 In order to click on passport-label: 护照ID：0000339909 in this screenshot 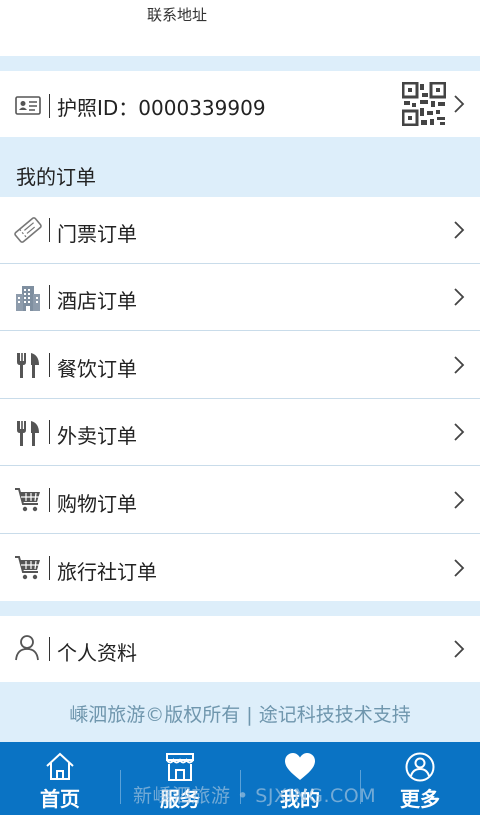, I will do `click(161, 108)`.